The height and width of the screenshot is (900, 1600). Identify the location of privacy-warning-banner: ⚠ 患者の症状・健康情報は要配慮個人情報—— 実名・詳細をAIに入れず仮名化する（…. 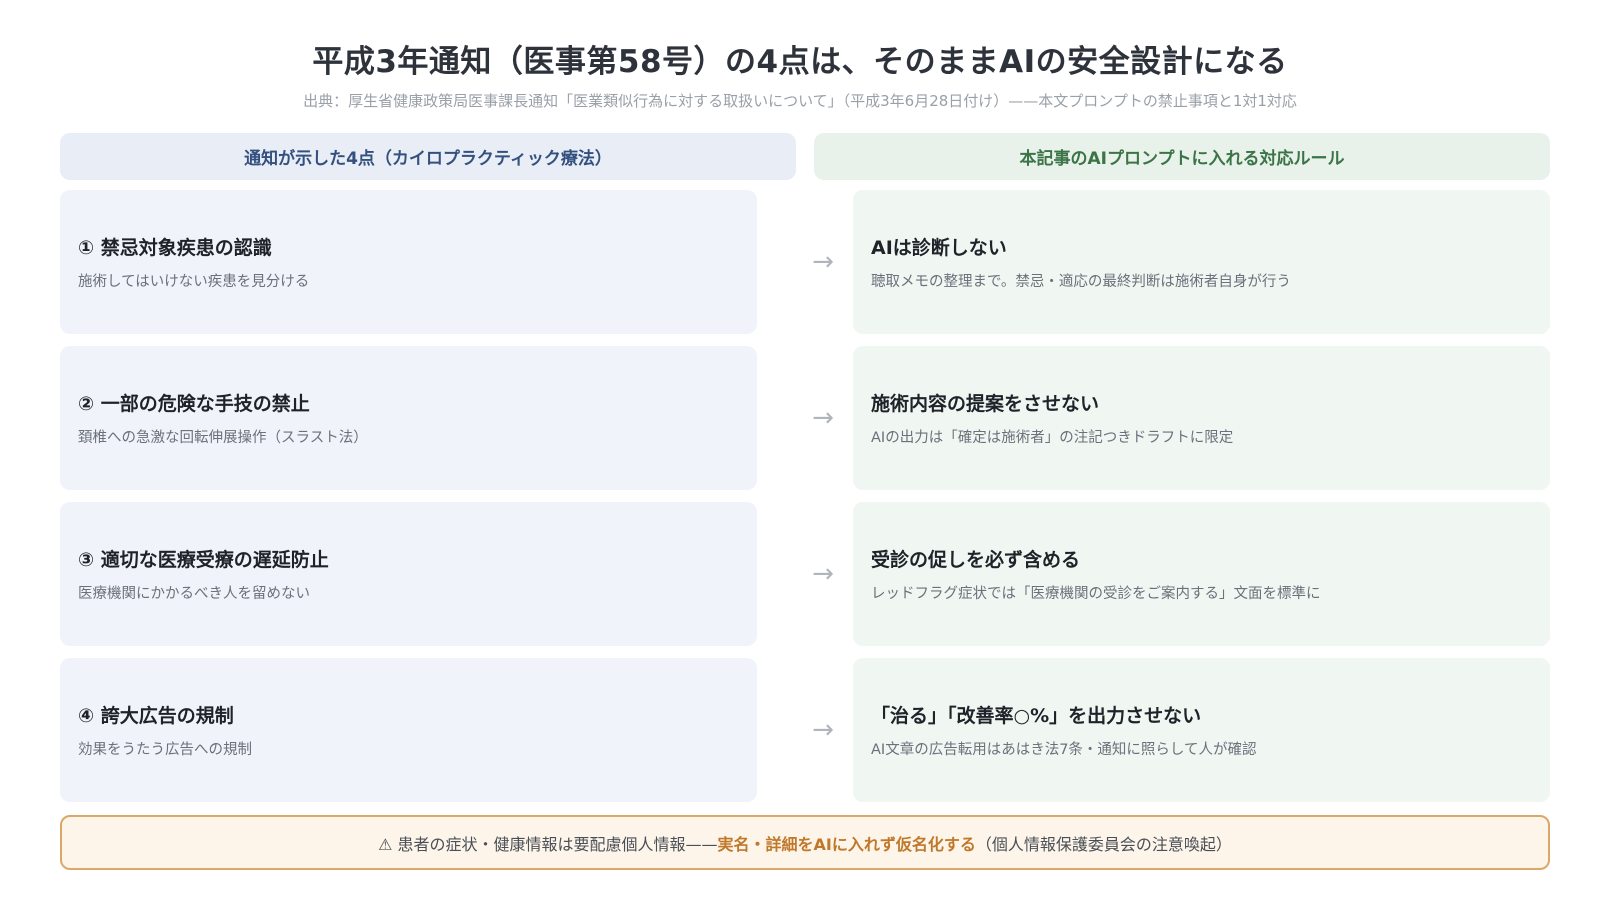
(805, 842).